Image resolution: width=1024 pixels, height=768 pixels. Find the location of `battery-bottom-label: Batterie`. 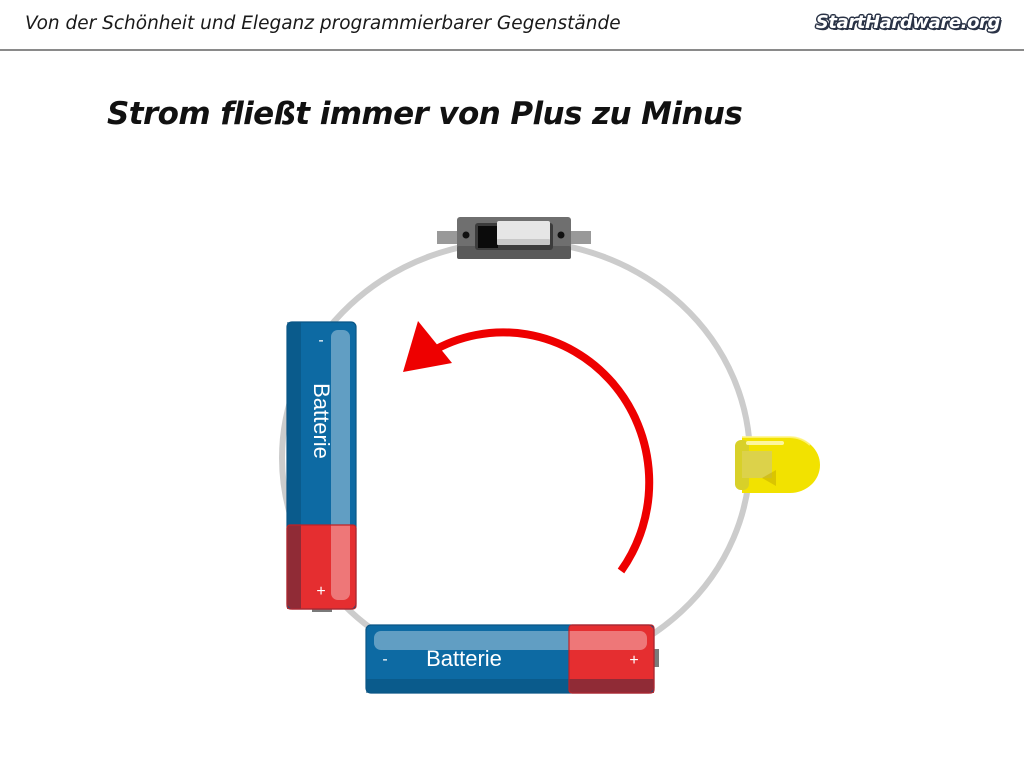

battery-bottom-label: Batterie is located at coordinates (464, 658).